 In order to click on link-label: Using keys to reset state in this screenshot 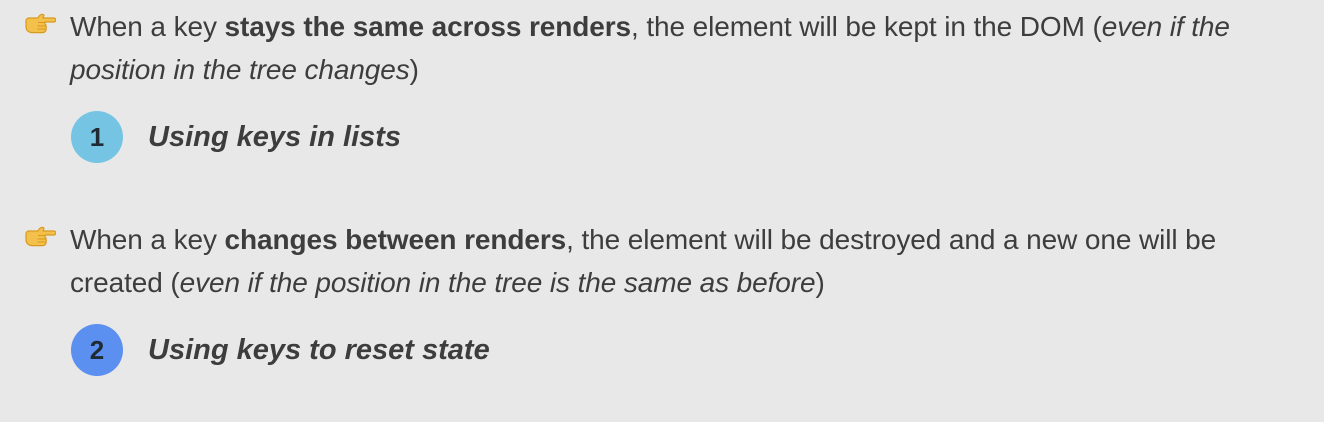, I will do `click(319, 350)`.